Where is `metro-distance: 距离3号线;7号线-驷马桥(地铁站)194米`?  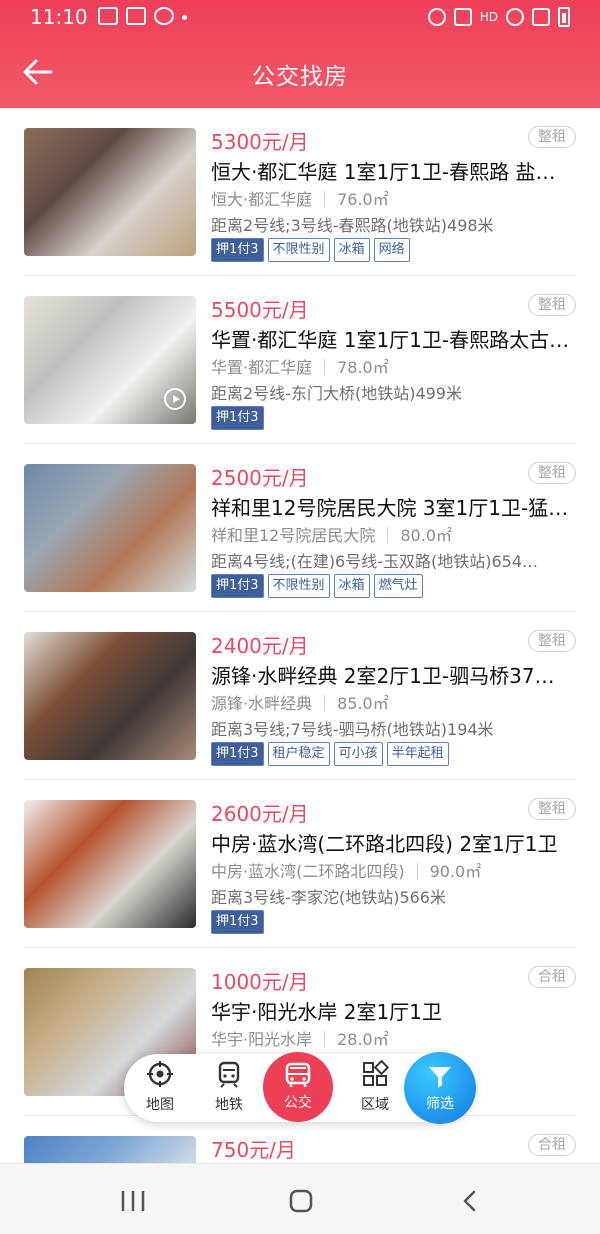 metro-distance: 距离3号线;7号线-驷马桥(地铁站)194米 is located at coordinates (352, 729).